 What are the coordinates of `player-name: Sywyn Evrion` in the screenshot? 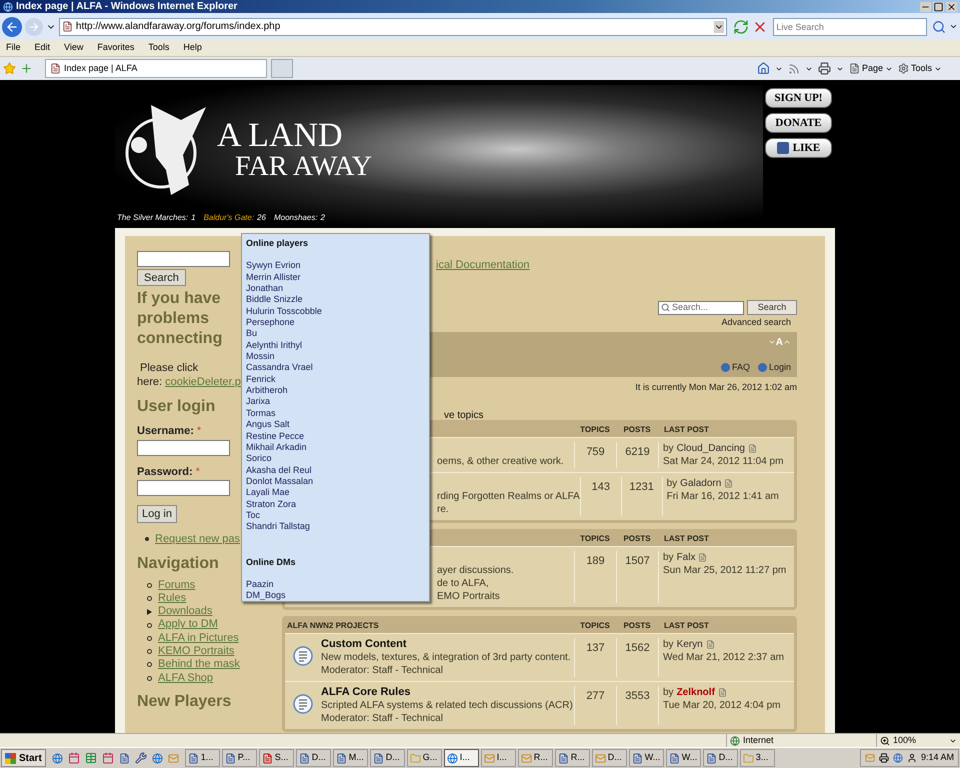 It's located at (335, 266).